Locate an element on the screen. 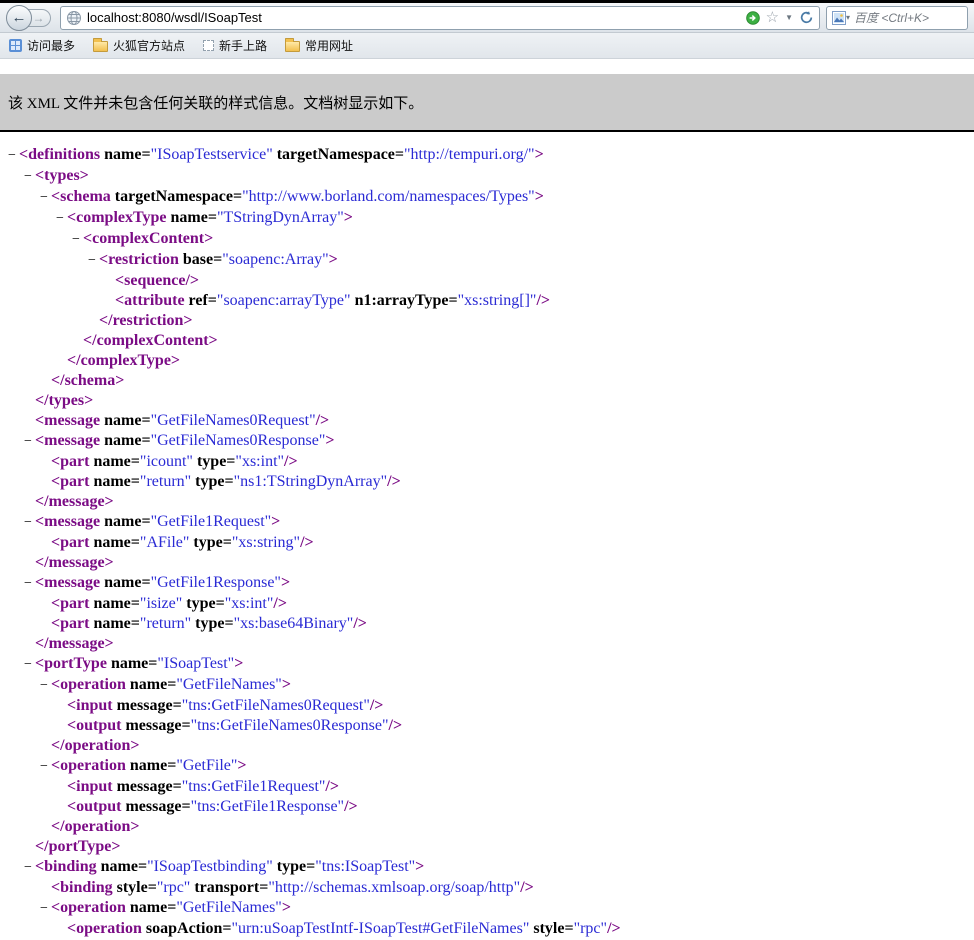 The image size is (974, 940). xml-line: <output message="tns:GetFile1Response"/> is located at coordinates (487, 807).